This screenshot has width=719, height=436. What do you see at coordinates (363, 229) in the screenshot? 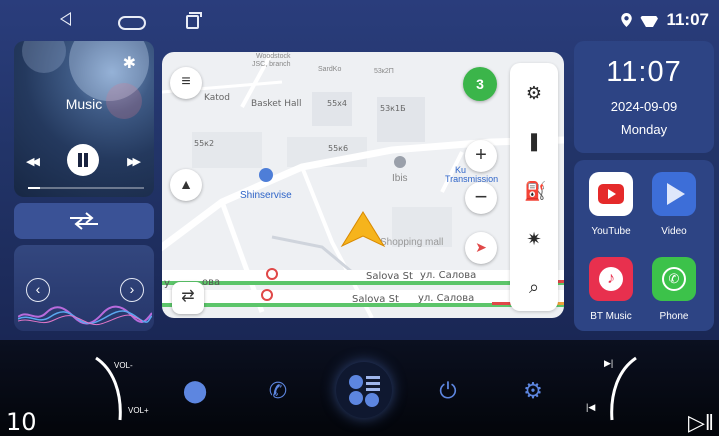
I see `vehicle-position-icon` at bounding box center [363, 229].